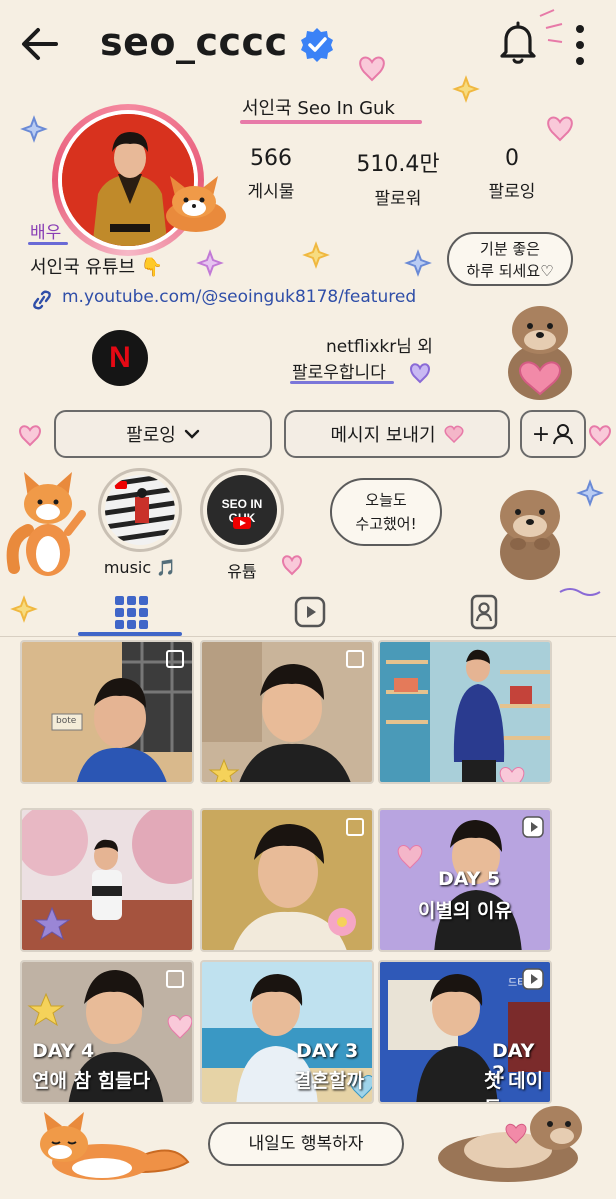  Describe the element at coordinates (541, 434) in the screenshot. I see `add-user-plus: +` at that location.